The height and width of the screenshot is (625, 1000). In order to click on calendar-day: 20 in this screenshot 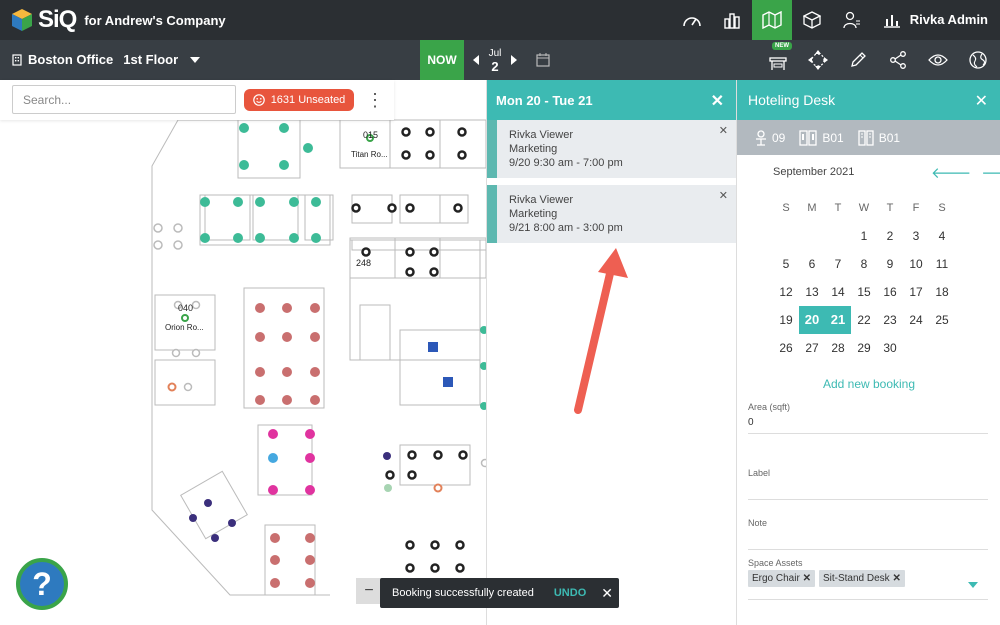, I will do `click(812, 320)`.